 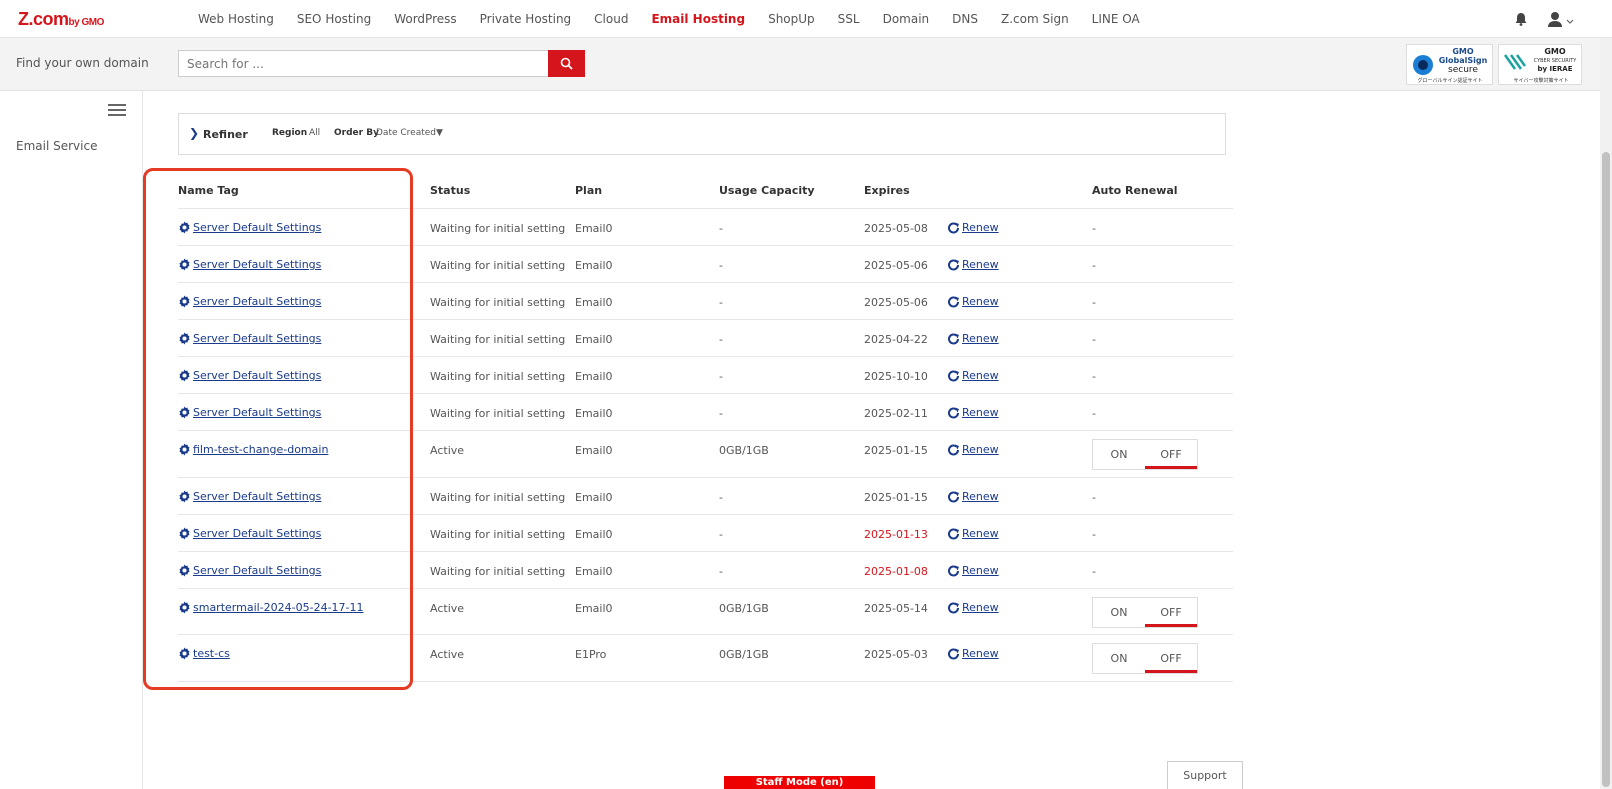 I want to click on nav-item-cloud: Cloud, so click(x=611, y=19).